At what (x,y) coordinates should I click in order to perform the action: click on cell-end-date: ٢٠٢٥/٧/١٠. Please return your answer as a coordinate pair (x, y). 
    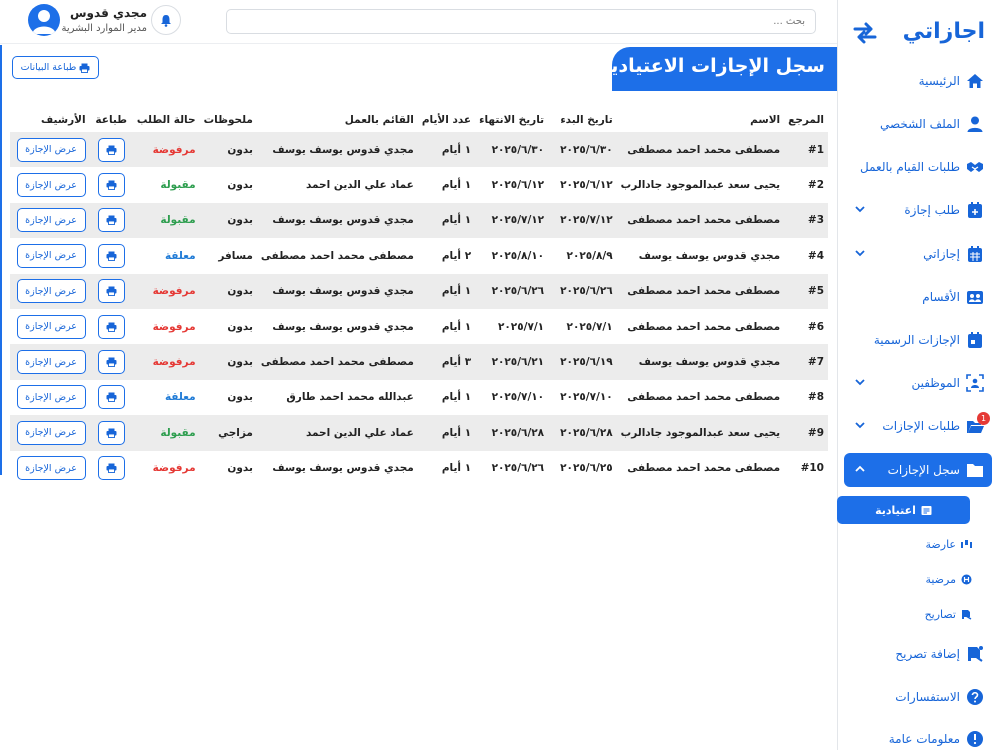
    Looking at the image, I should click on (518, 397).